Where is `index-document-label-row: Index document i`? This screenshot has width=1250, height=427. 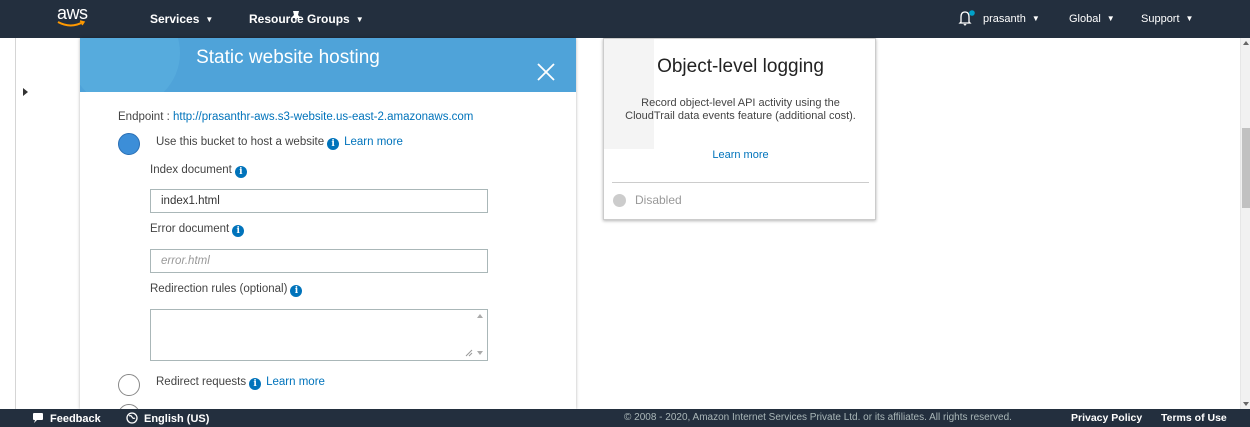 index-document-label-row: Index document i is located at coordinates (198, 171).